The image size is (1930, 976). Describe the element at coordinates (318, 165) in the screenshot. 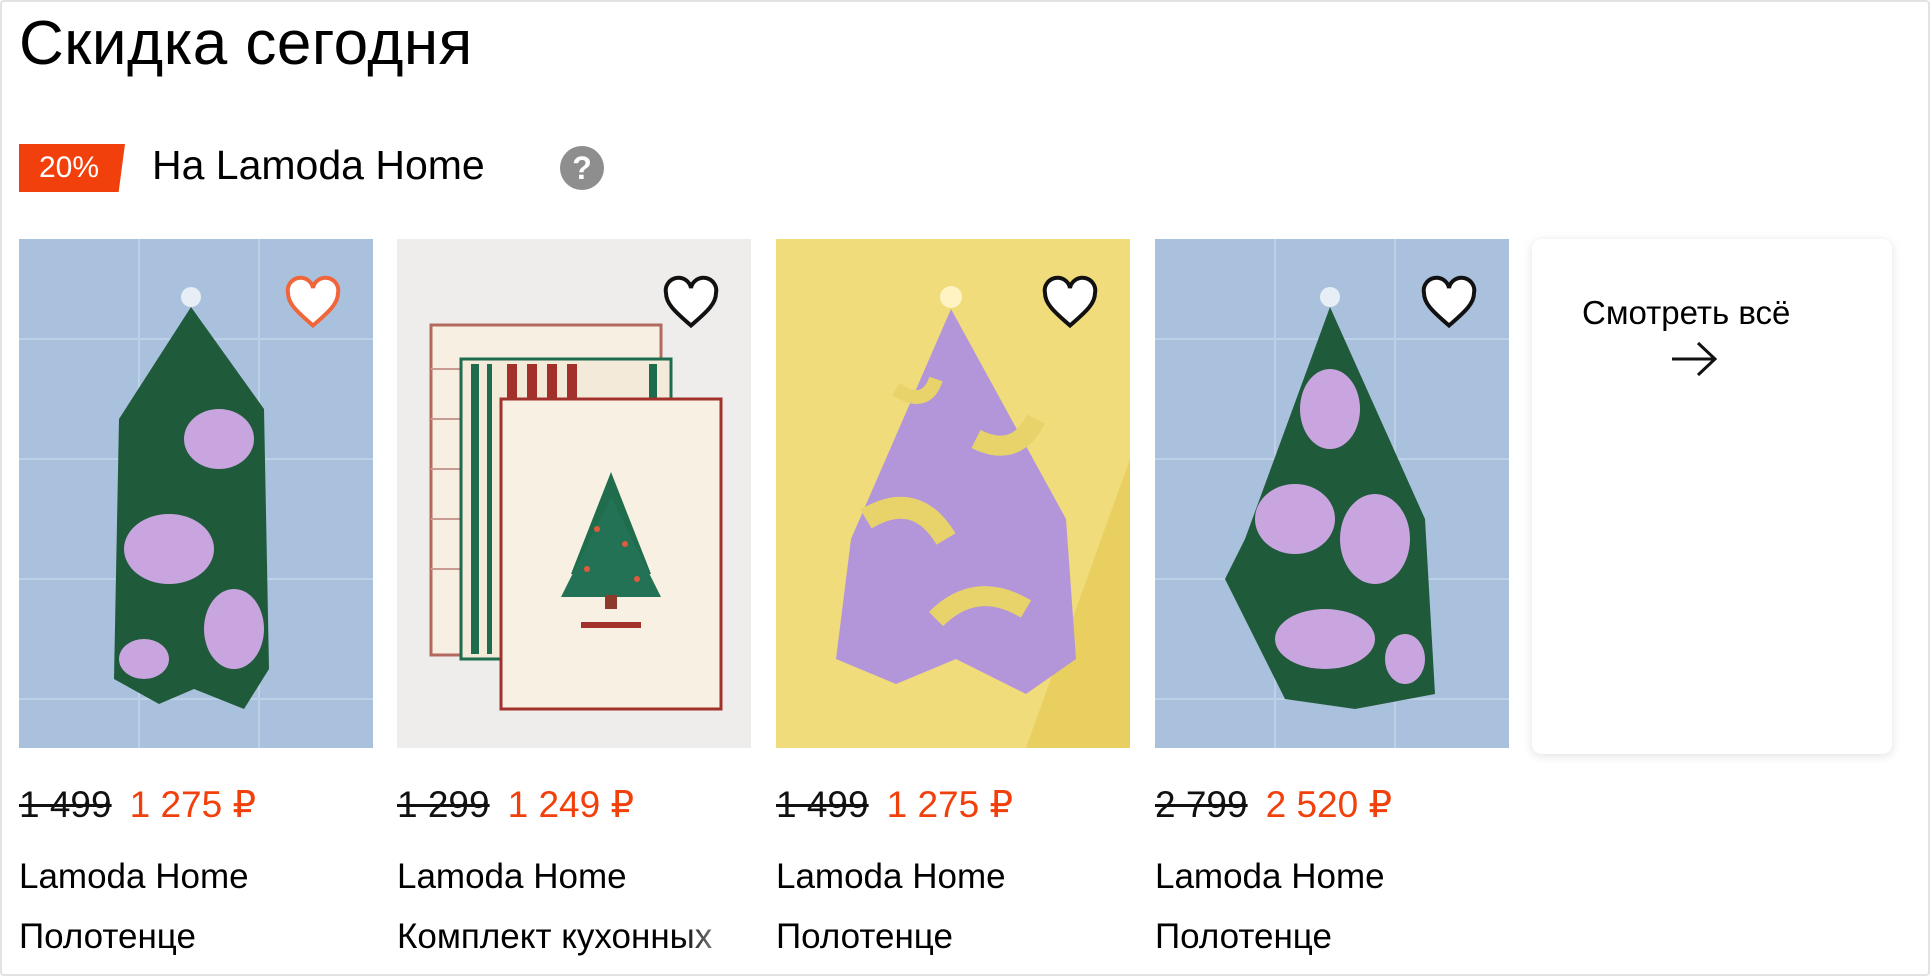

I see `promo-label: На Lamoda Home` at that location.